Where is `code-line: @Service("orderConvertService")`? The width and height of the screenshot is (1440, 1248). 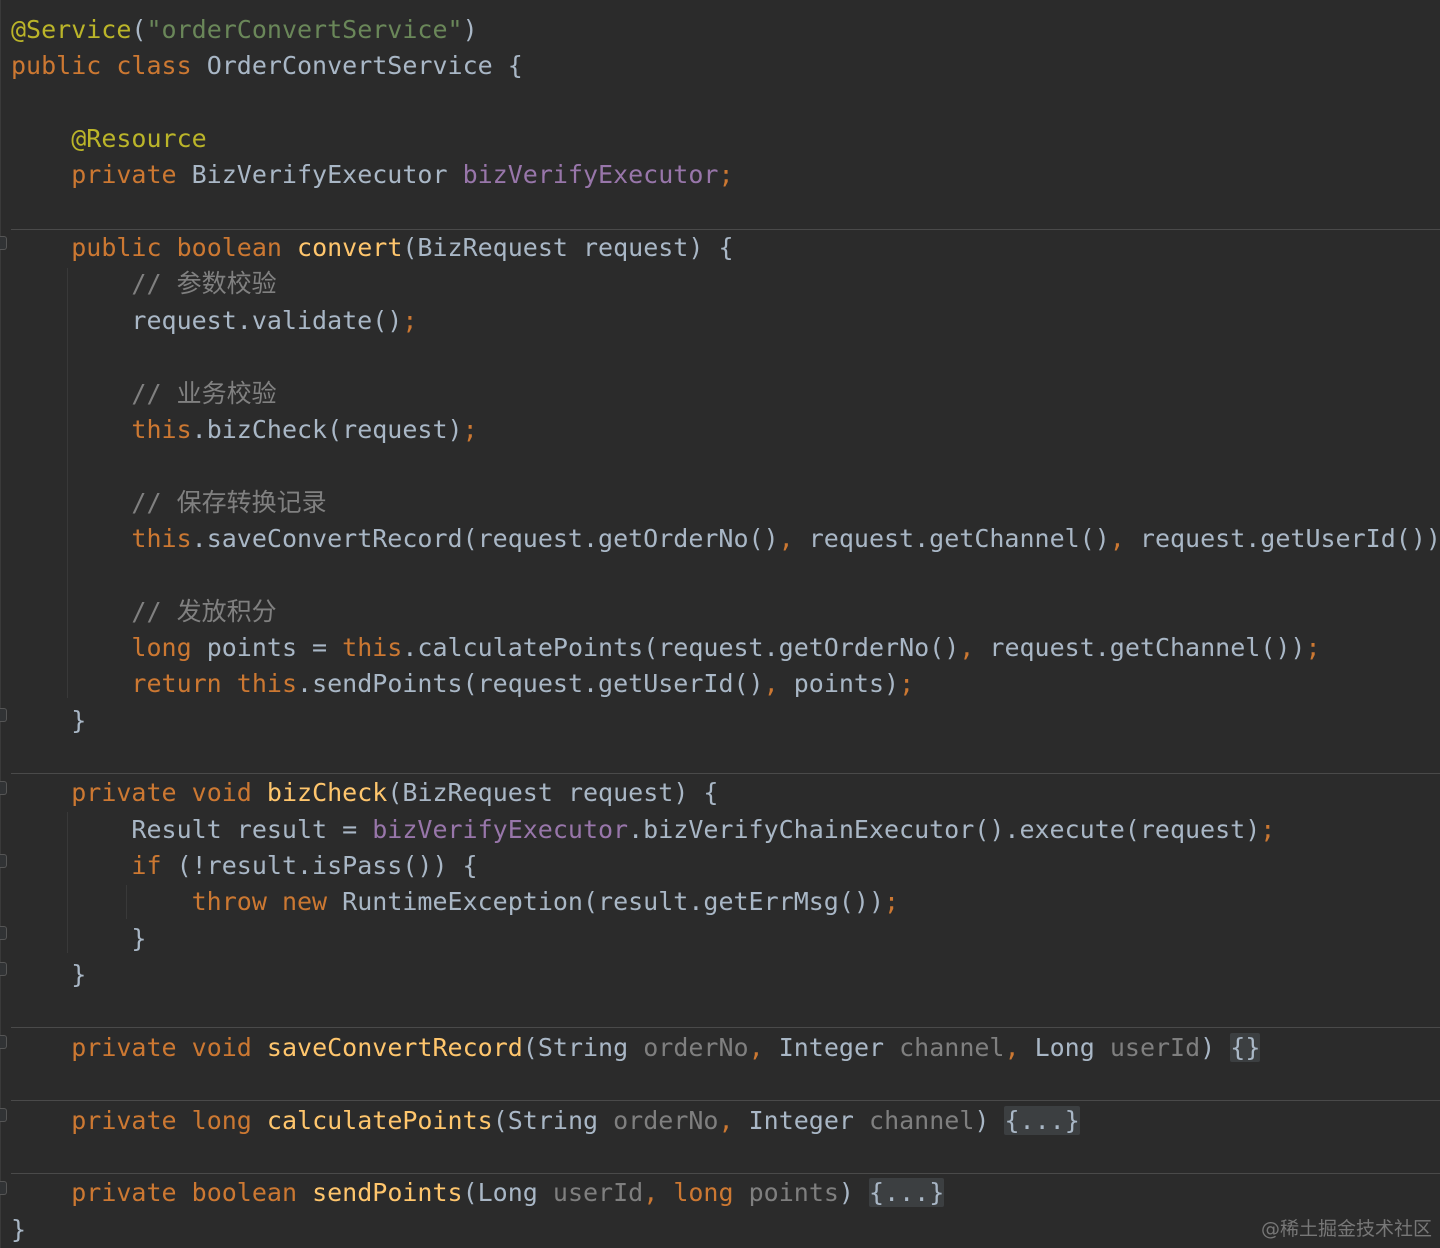
code-line: @Service("orderConvertService") is located at coordinates (244, 30).